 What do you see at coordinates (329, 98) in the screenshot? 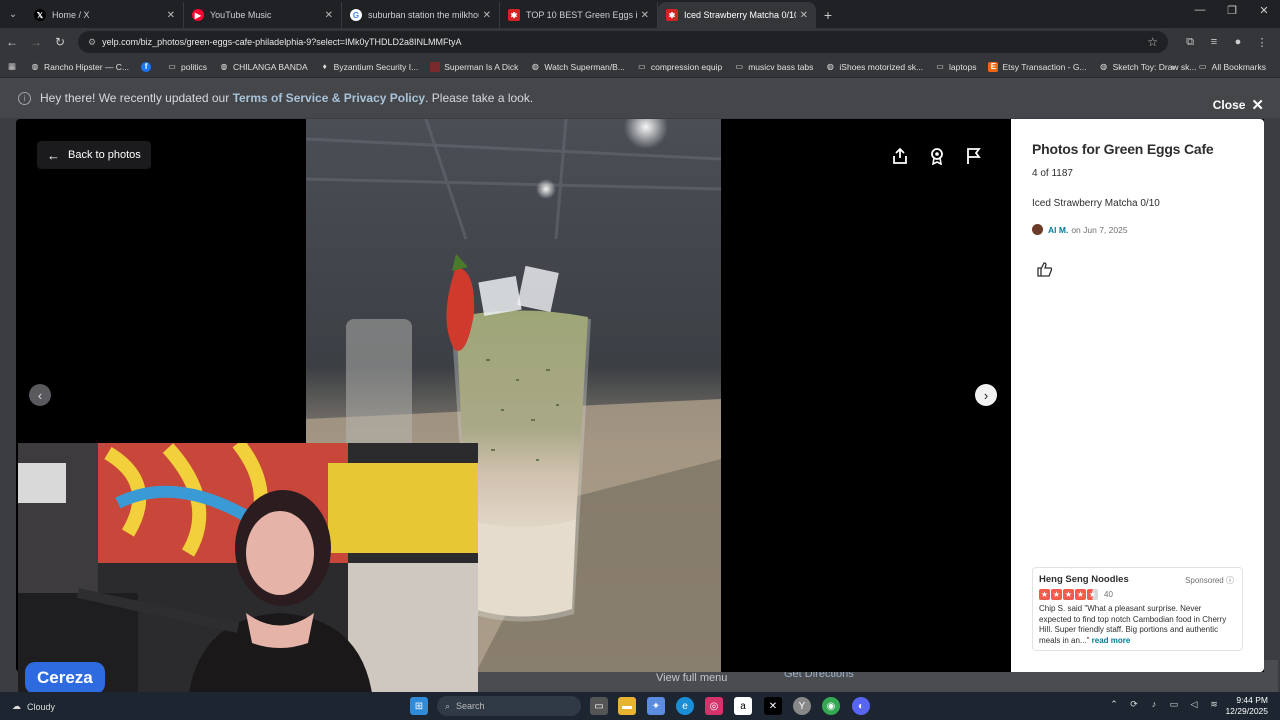
I see `terms-link: Terms of Service & Privacy Policy` at bounding box center [329, 98].